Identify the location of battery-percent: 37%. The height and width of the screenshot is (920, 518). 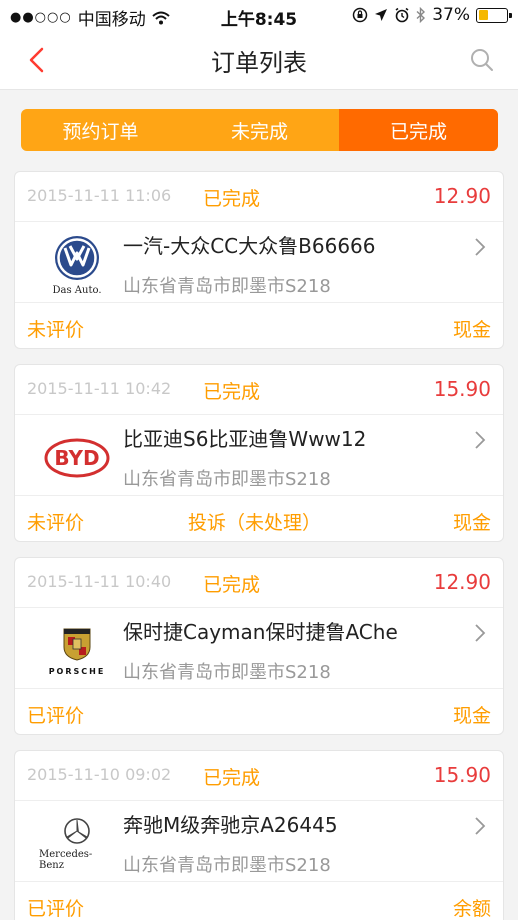
(451, 15).